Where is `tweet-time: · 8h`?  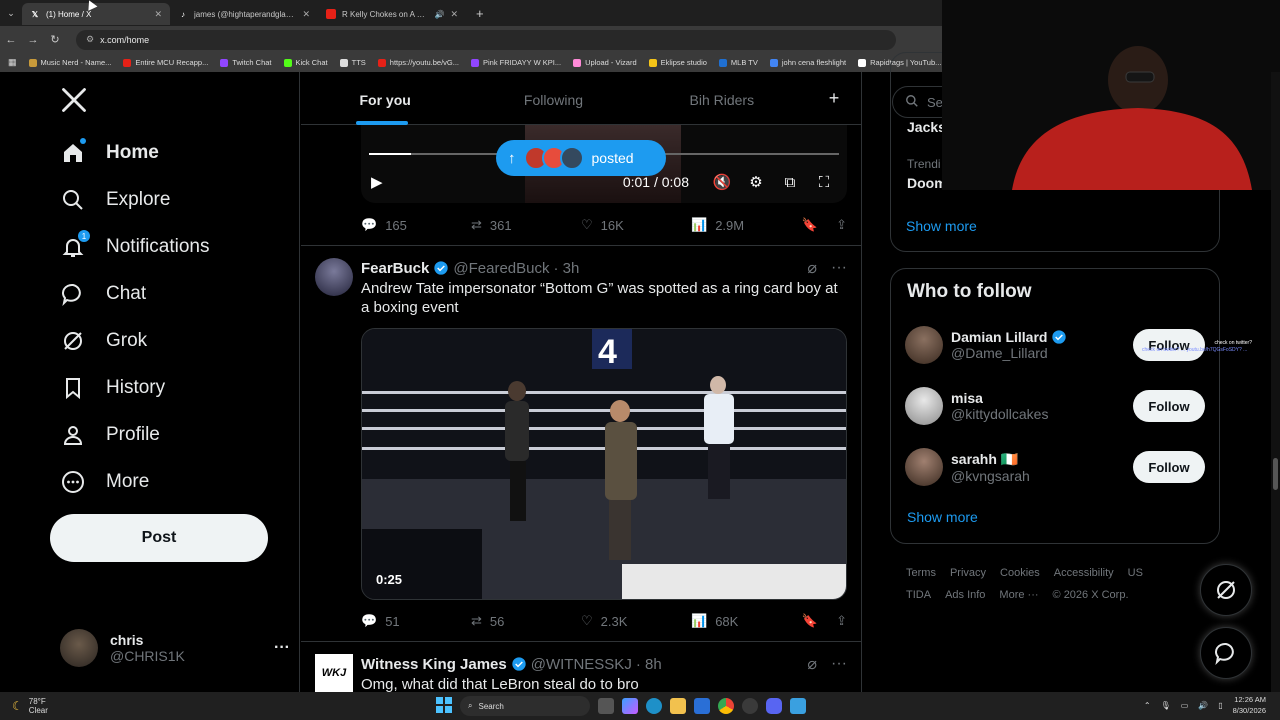
tweet-time: · 8h is located at coordinates (649, 664).